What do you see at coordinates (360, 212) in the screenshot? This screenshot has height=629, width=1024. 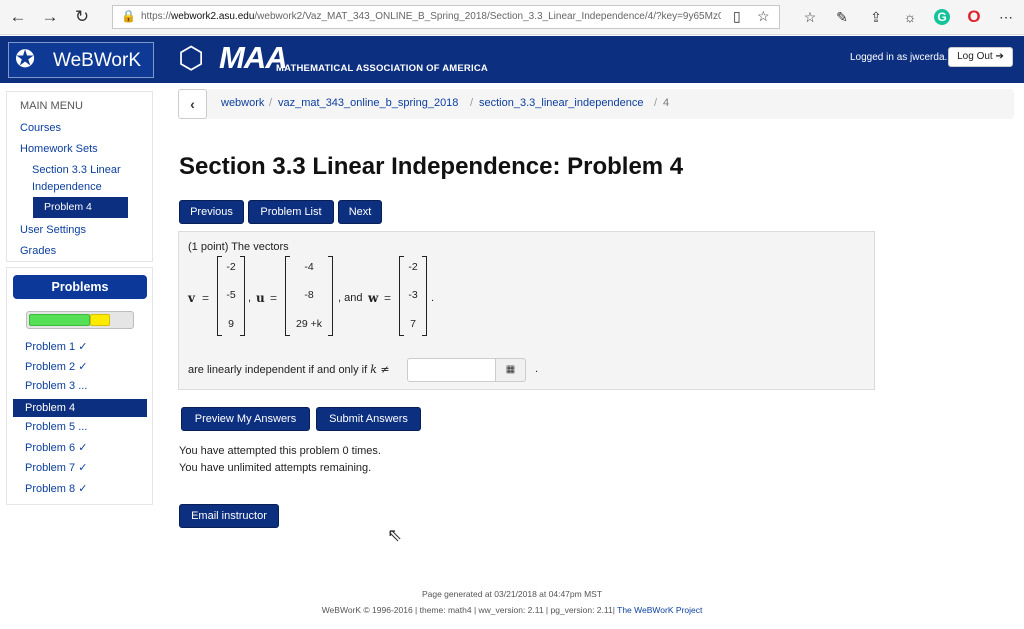 I see `next-button: Next` at bounding box center [360, 212].